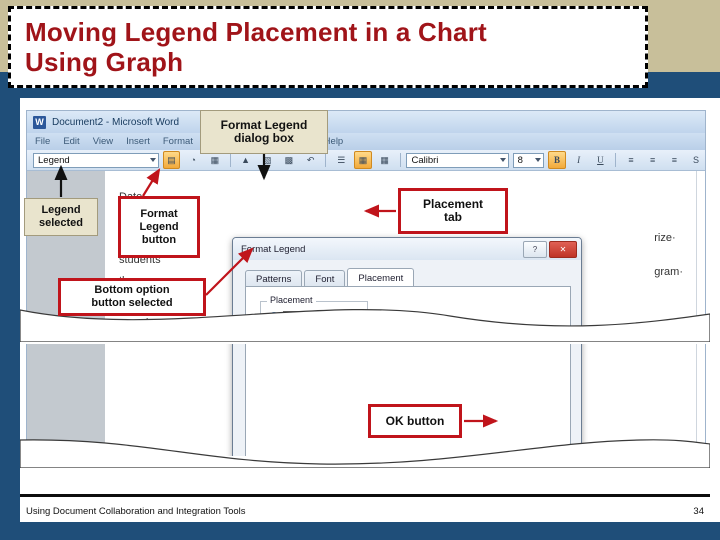 This screenshot has height=540, width=720. What do you see at coordinates (579, 160) in the screenshot?
I see `italic-button: I` at bounding box center [579, 160].